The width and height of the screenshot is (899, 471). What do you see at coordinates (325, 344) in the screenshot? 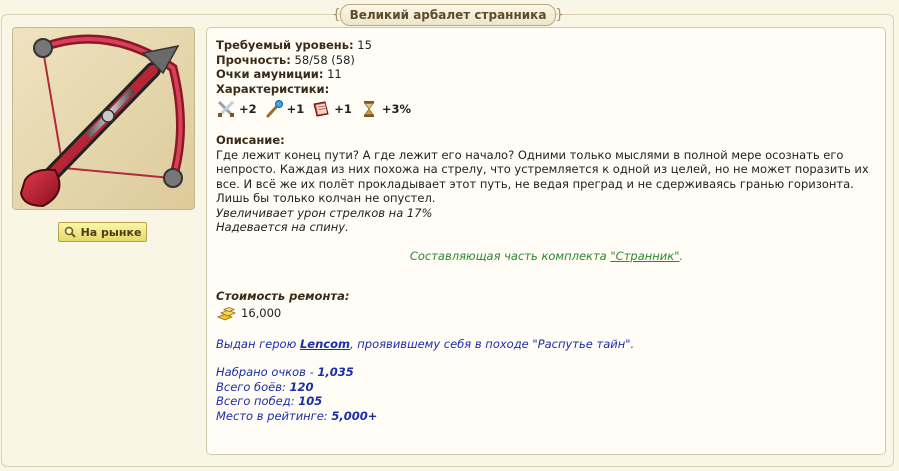
I see `hero-link: Lencom` at bounding box center [325, 344].